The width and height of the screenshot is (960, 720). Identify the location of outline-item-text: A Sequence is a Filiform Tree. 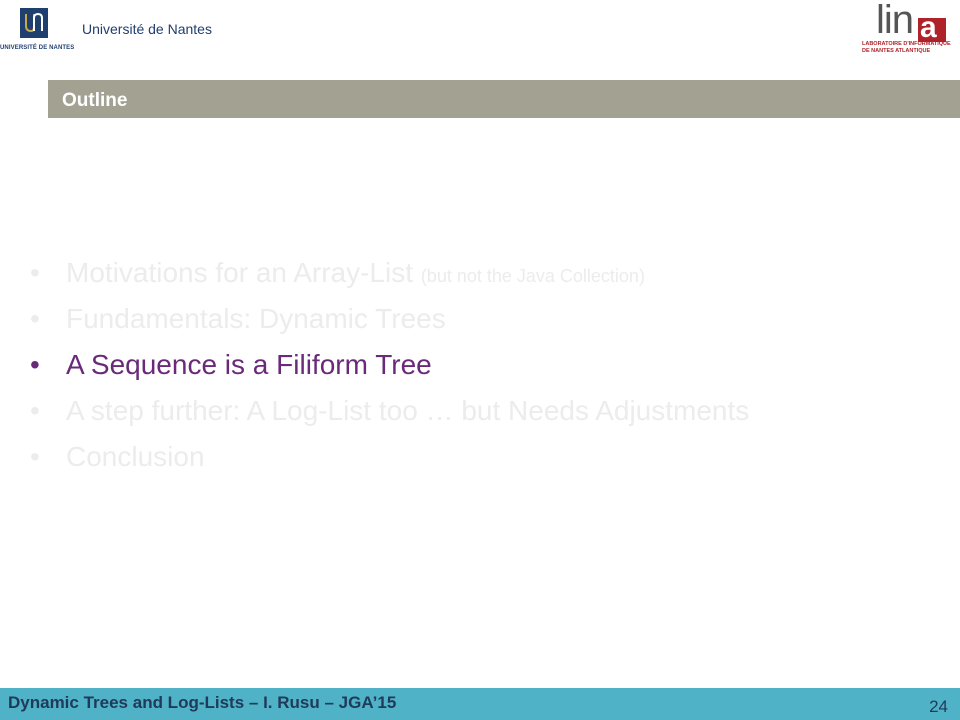
(249, 364).